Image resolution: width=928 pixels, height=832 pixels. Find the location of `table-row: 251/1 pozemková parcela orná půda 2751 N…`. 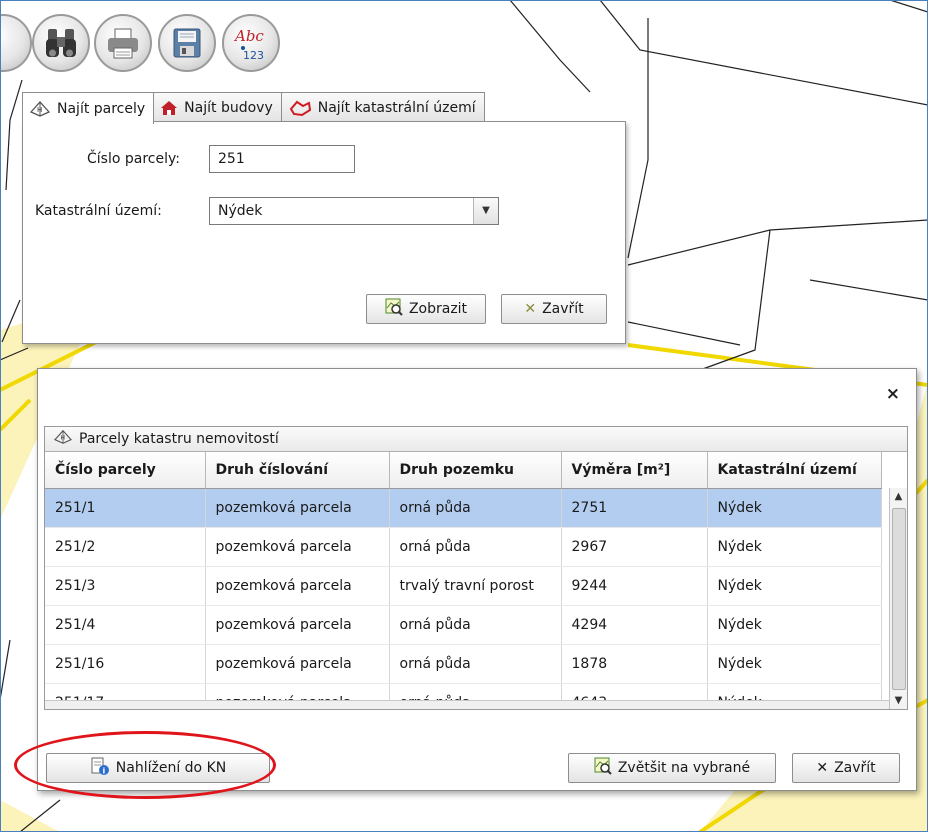

table-row: 251/1 pozemková parcela orná půda 2751 N… is located at coordinates (463, 508).